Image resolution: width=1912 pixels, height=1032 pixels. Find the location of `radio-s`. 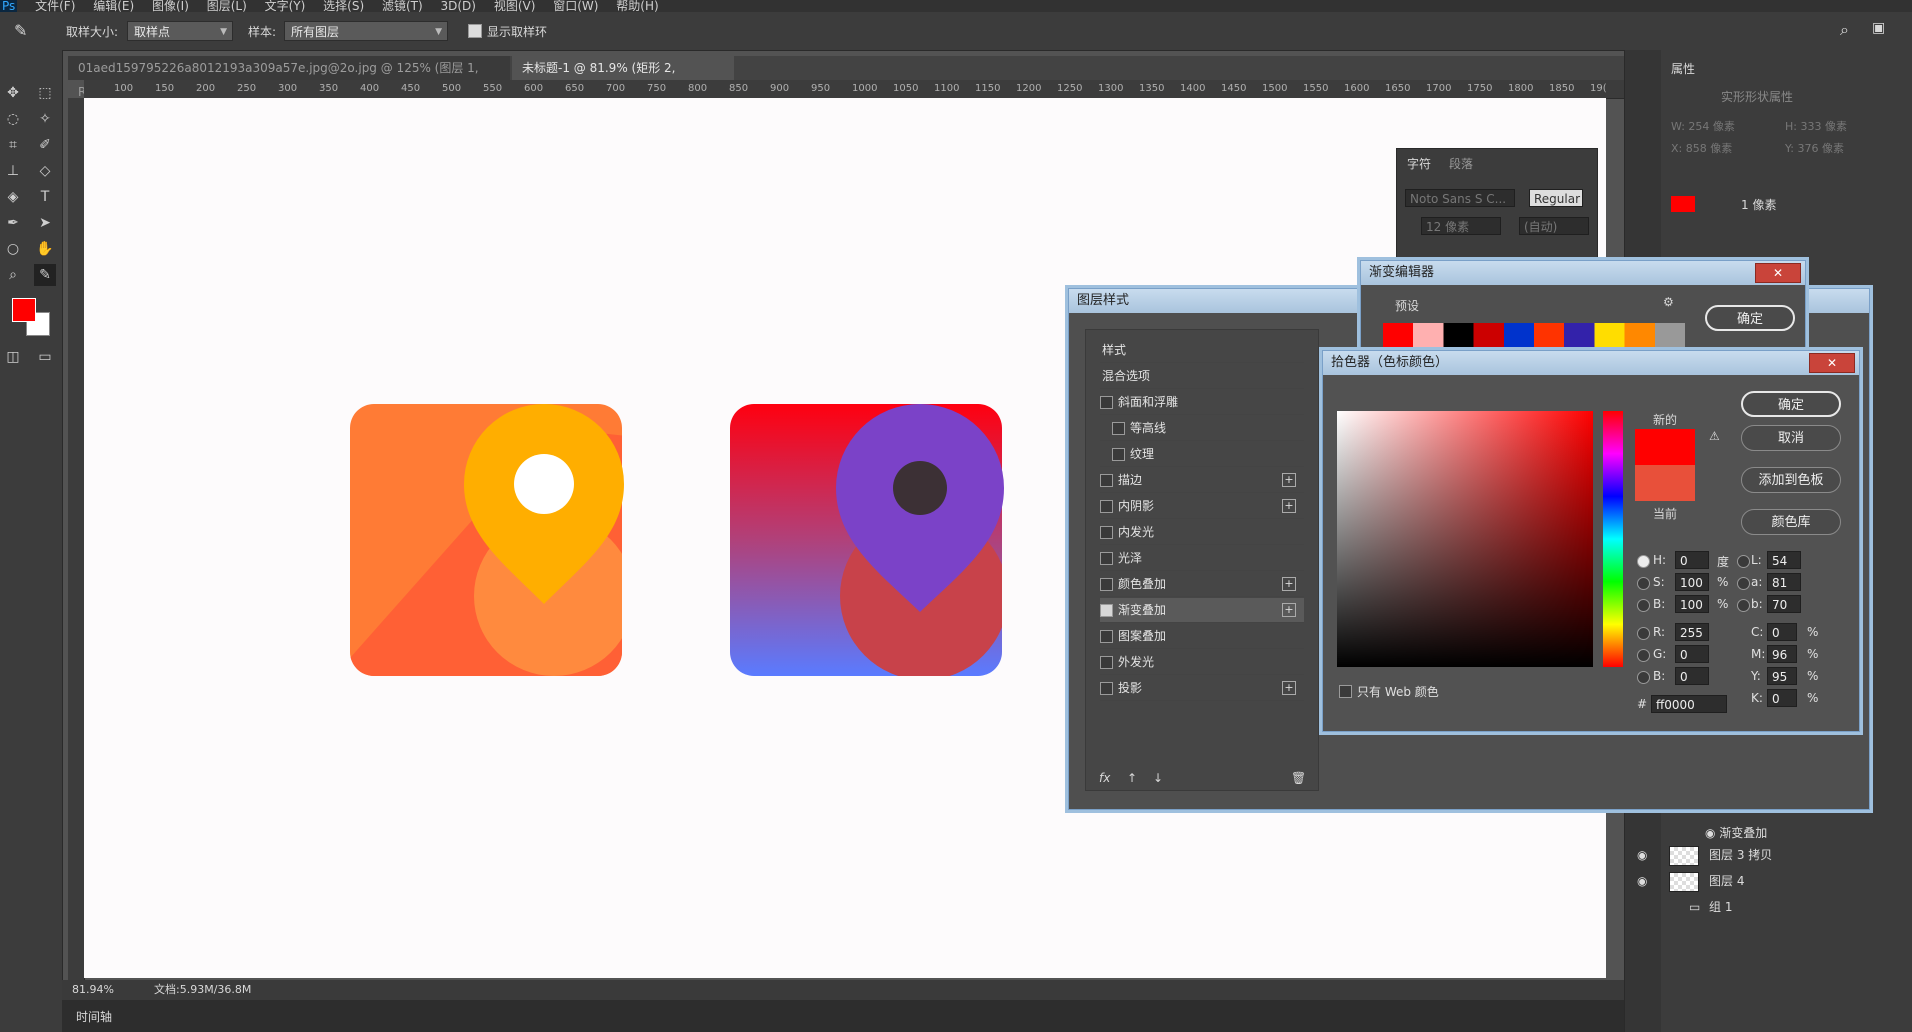

radio-s is located at coordinates (1643, 583).